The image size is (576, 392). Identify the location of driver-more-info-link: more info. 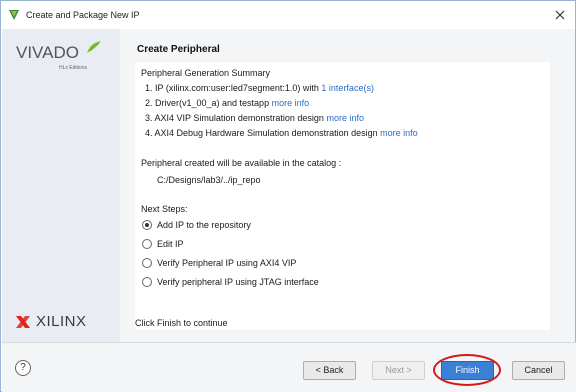
(291, 103).